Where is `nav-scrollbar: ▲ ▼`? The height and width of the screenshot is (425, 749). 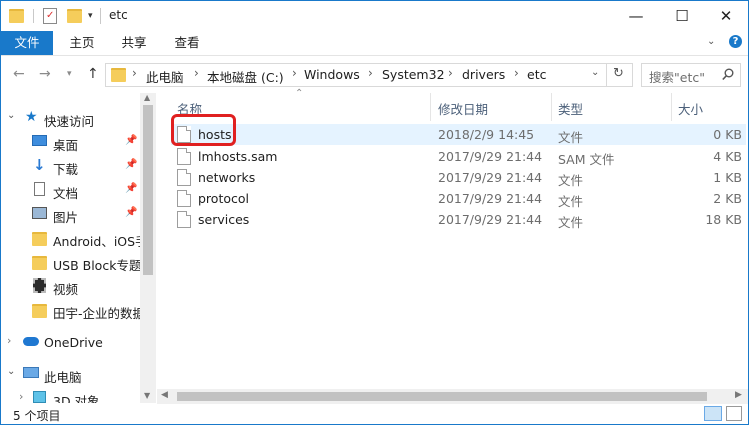
nav-scrollbar: ▲ ▼ is located at coordinates (148, 248).